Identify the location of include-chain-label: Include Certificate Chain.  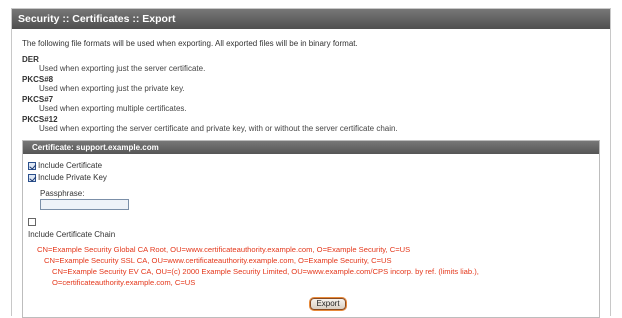
(72, 234).